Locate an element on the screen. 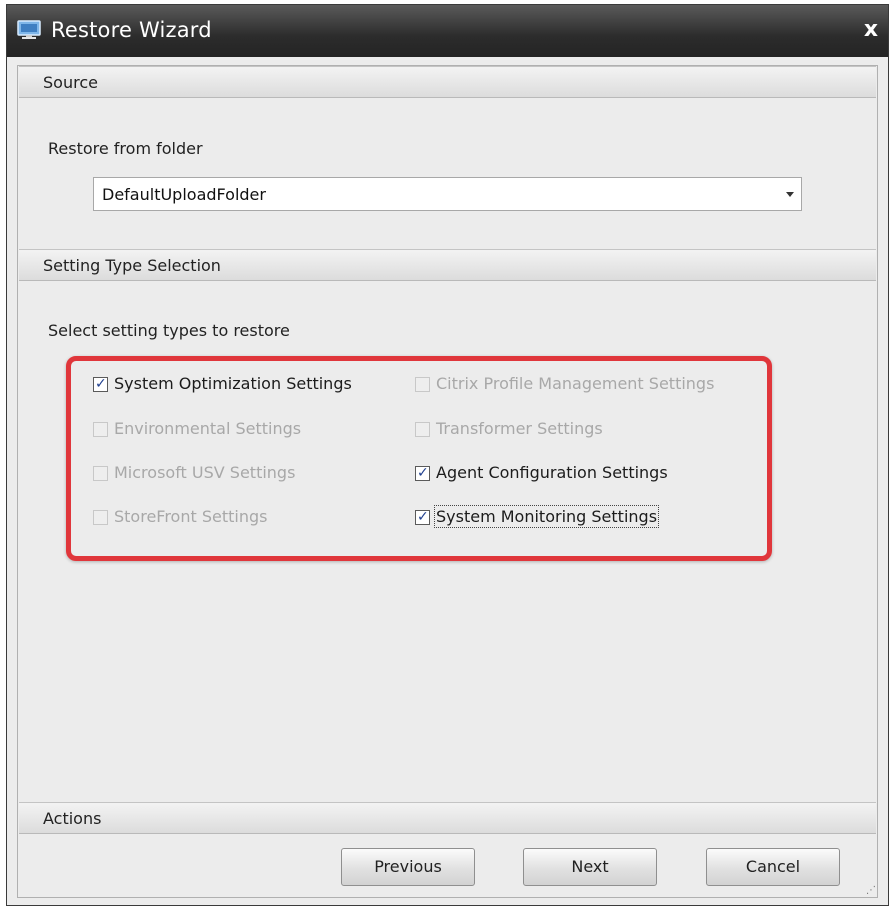 The width and height of the screenshot is (891, 911). source-section-header: Source is located at coordinates (447, 82).